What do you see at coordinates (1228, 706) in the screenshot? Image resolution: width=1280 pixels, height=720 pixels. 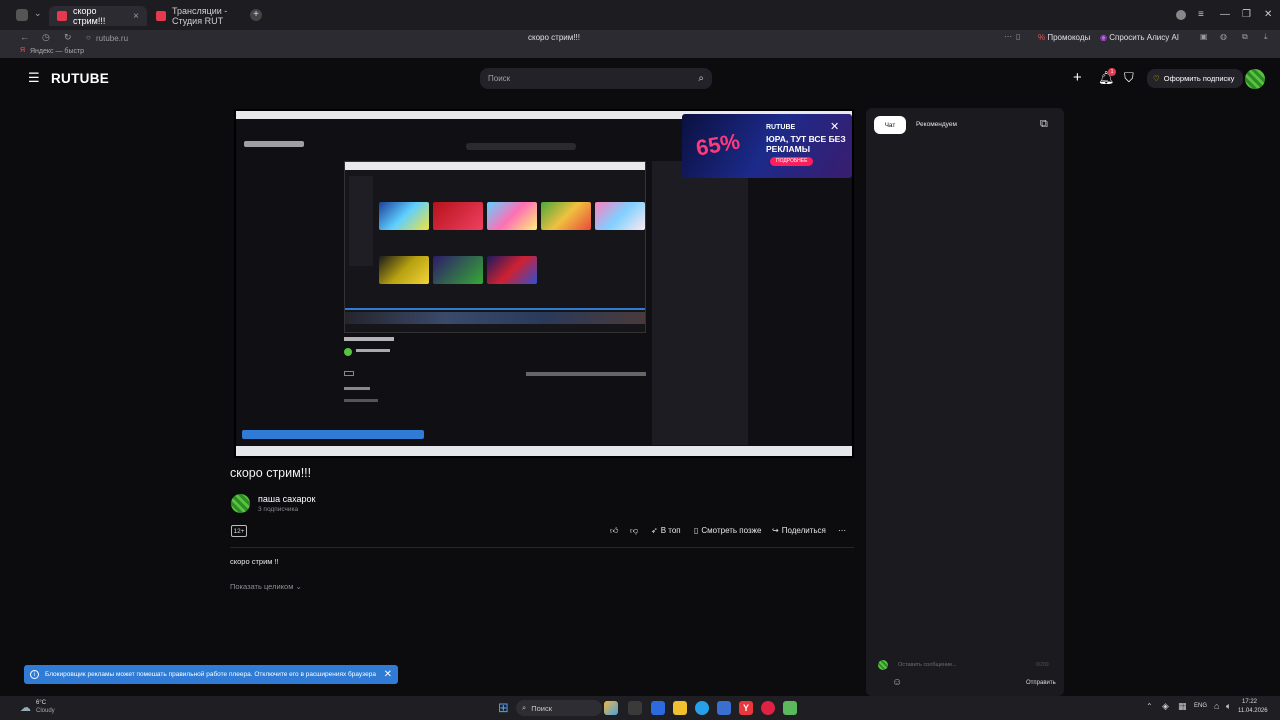 I see `volume-icon: 🔈︎` at bounding box center [1228, 706].